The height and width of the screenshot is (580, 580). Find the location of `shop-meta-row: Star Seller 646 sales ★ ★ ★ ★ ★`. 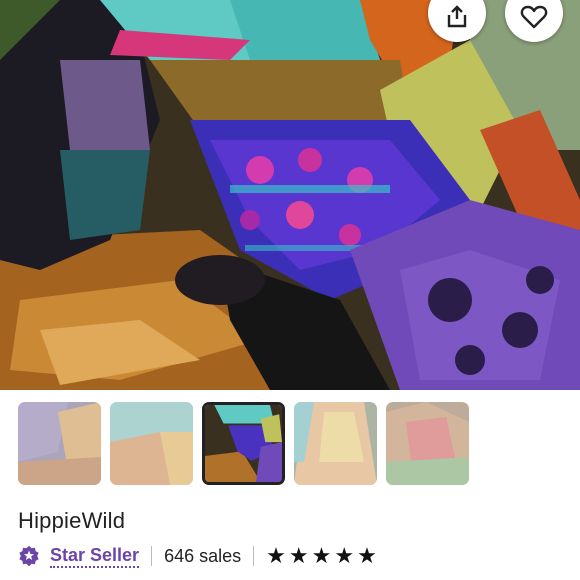

shop-meta-row: Star Seller 646 sales ★ ★ ★ ★ ★ is located at coordinates (197, 556).